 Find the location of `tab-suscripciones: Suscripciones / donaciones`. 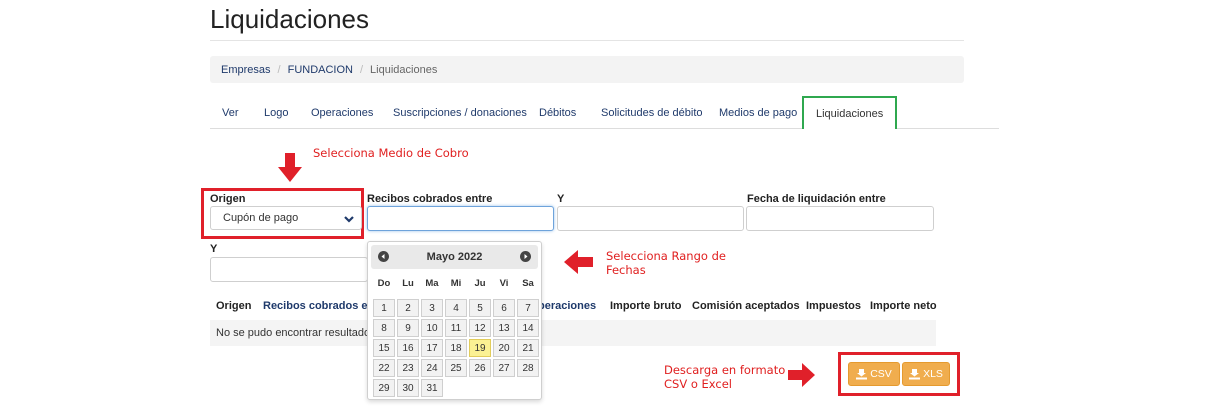

tab-suscripciones: Suscripciones / donaciones is located at coordinates (460, 112).